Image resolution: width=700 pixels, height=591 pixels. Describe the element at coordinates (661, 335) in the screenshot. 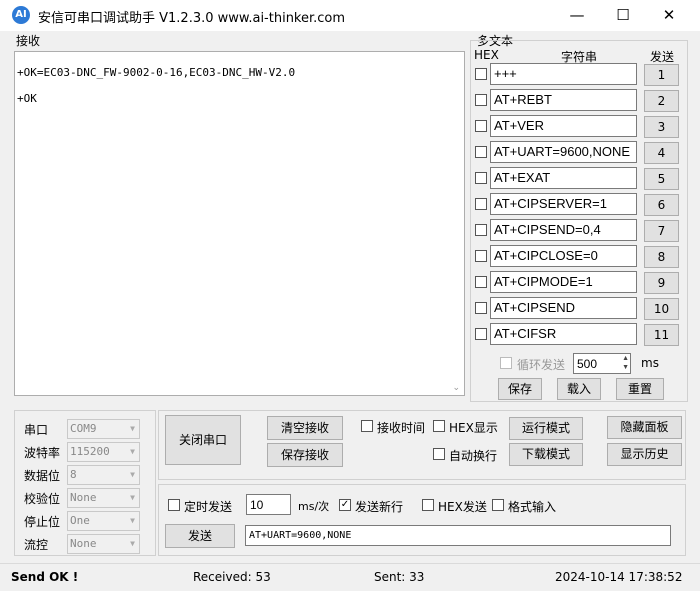

I see `multitext-send-button: 11` at that location.